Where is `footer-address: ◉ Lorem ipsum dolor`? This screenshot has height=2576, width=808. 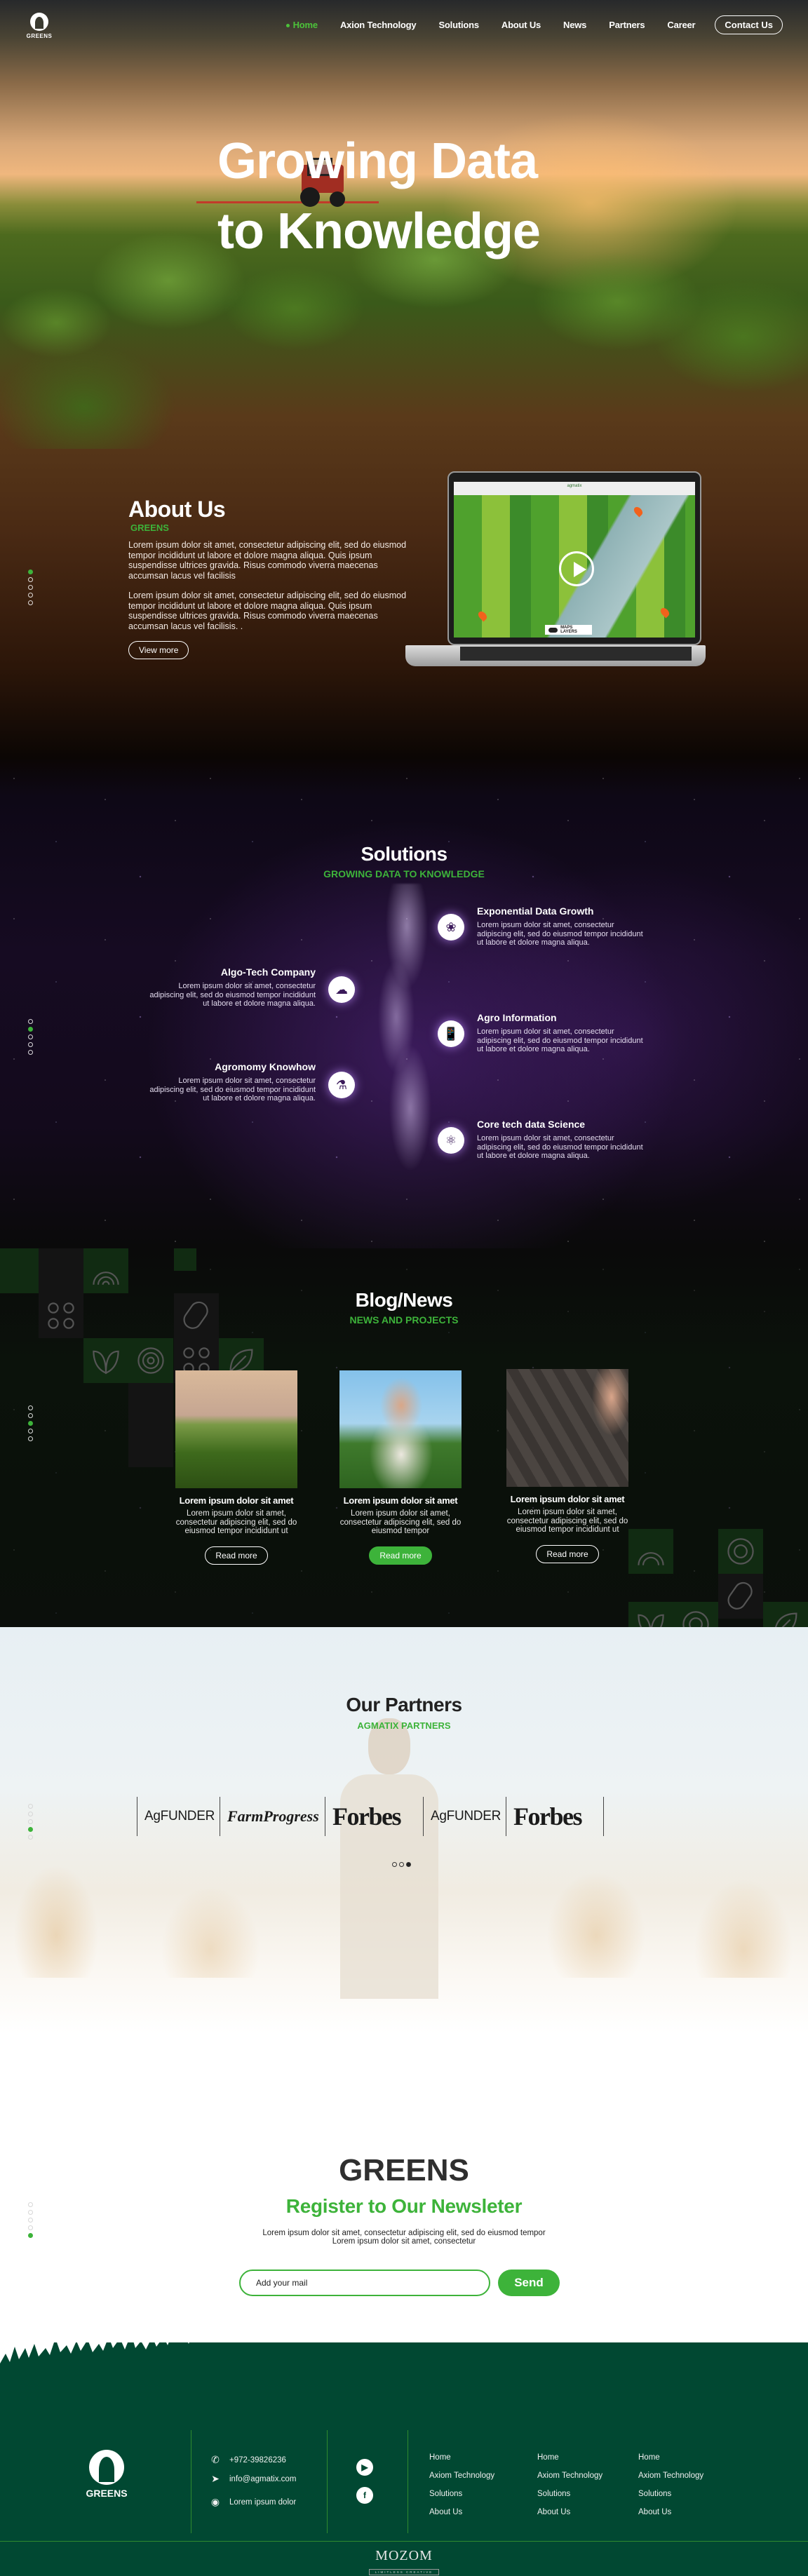
footer-address: ◉ Lorem ipsum dolor is located at coordinates (252, 2502).